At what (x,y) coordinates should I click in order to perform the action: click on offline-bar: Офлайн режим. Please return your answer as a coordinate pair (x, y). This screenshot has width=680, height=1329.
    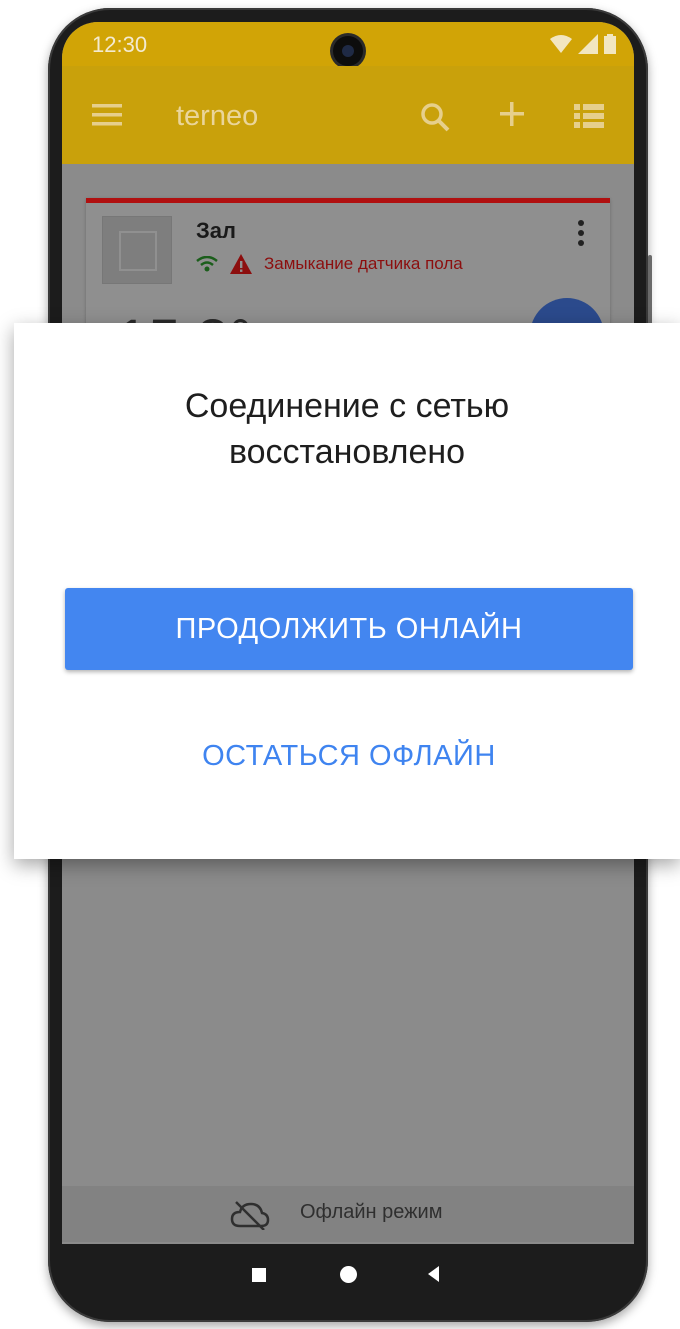
    Looking at the image, I should click on (348, 1214).